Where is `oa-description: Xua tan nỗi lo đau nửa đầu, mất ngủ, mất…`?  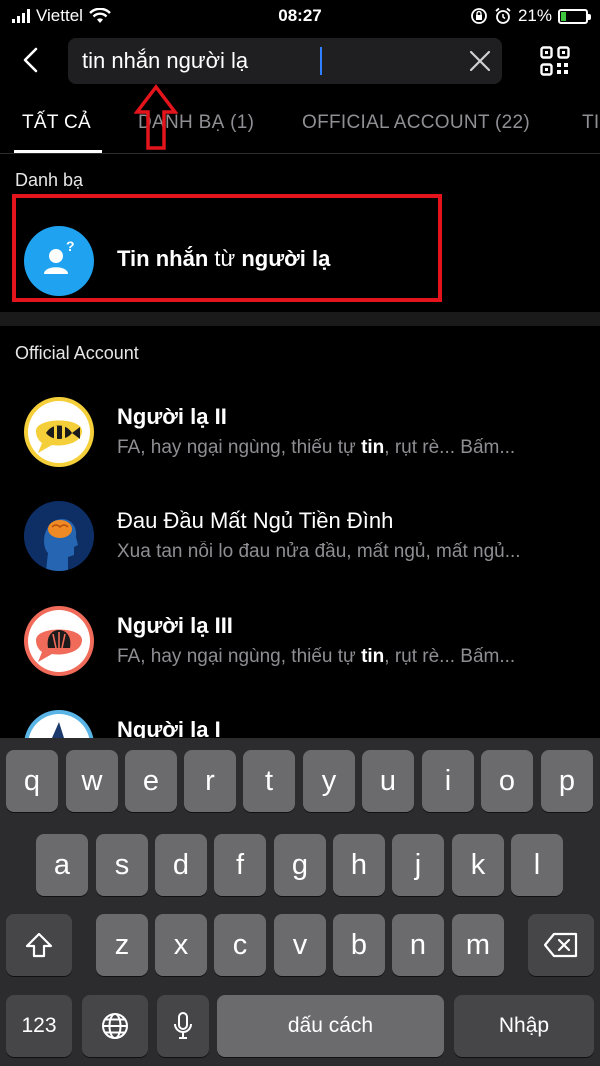
oa-description: Xua tan nỗi lo đau nửa đầu, mất ngủ, mất… is located at coordinates (352, 552).